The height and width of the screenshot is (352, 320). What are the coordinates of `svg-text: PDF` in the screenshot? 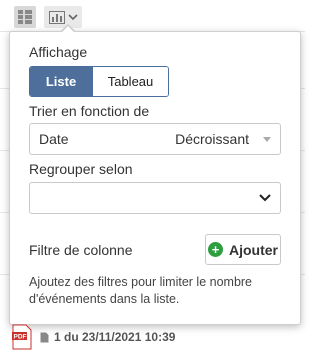 It's located at (20, 337).